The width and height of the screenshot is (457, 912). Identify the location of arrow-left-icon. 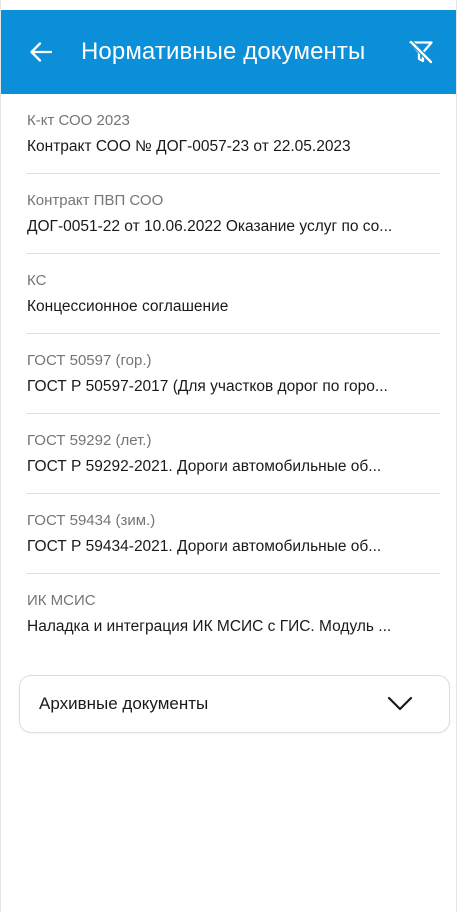
(41, 52).